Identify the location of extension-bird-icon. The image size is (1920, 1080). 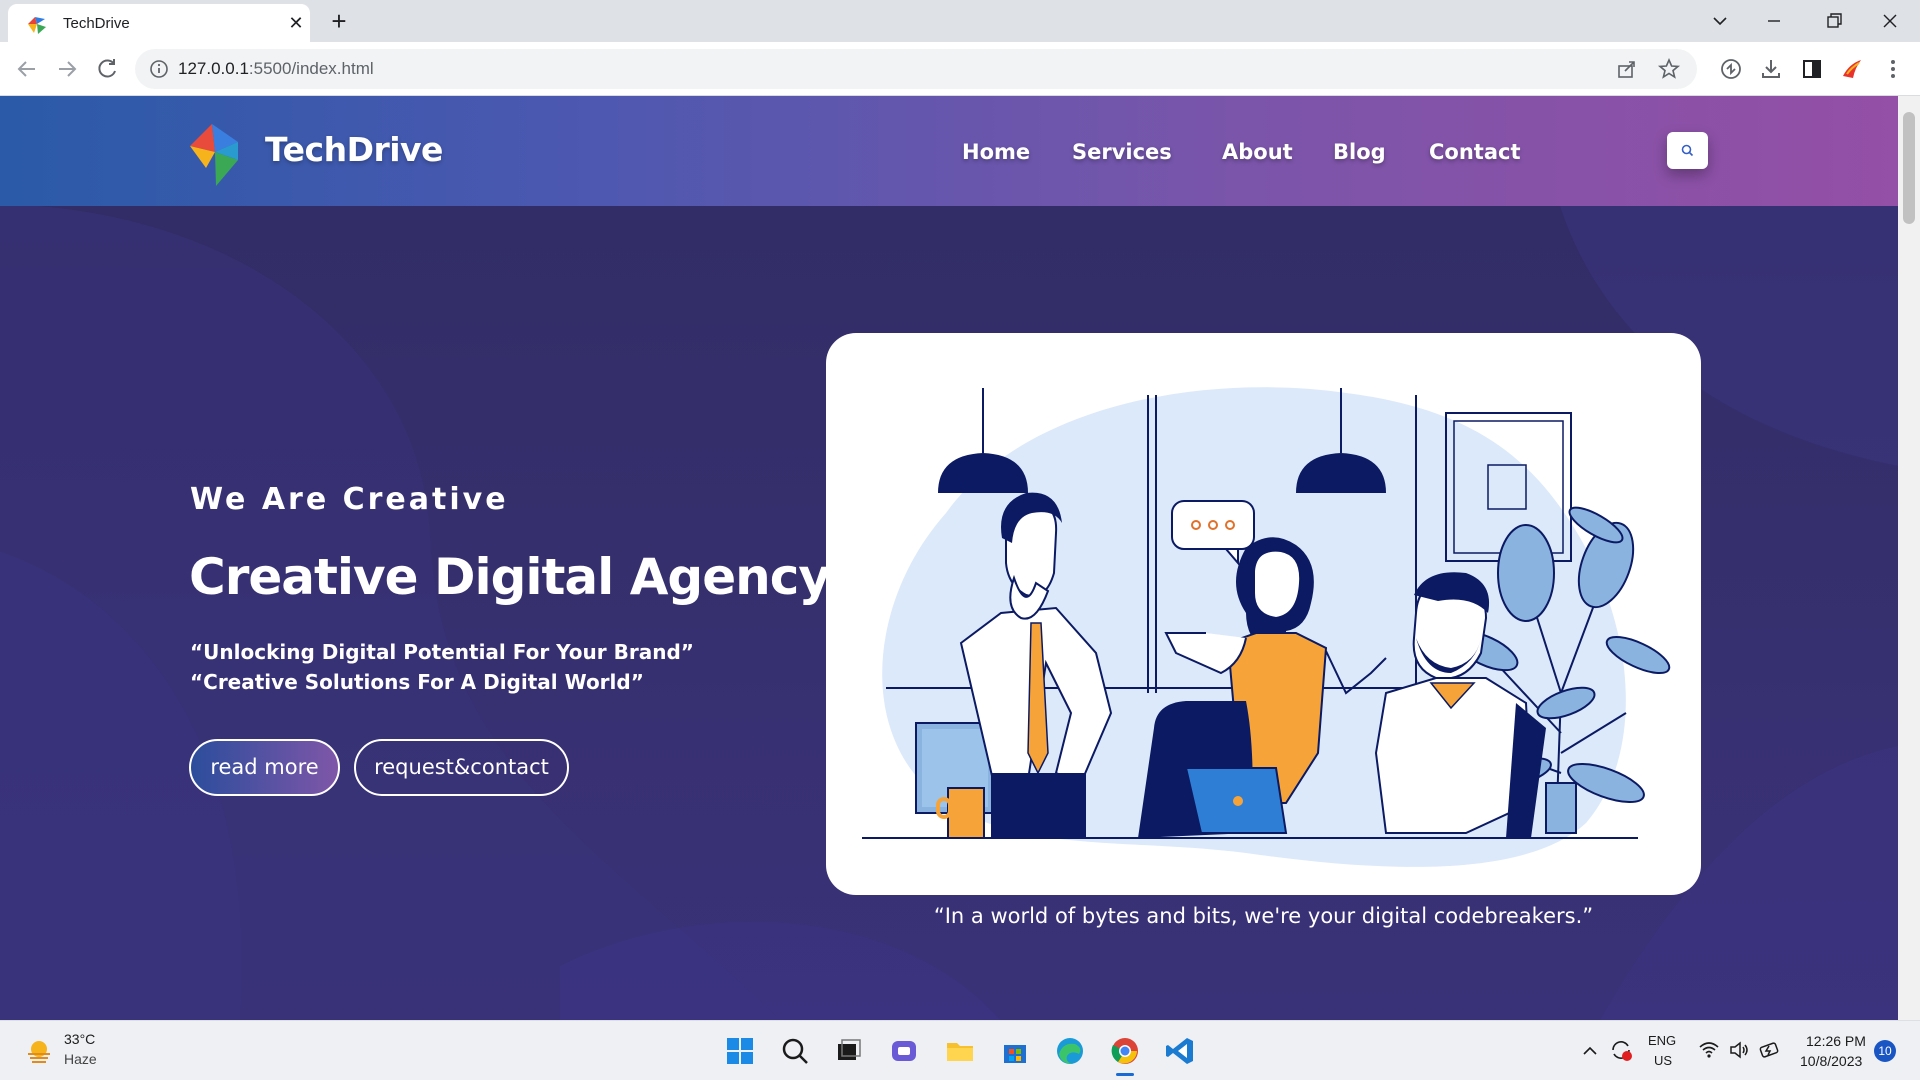
(1852, 69).